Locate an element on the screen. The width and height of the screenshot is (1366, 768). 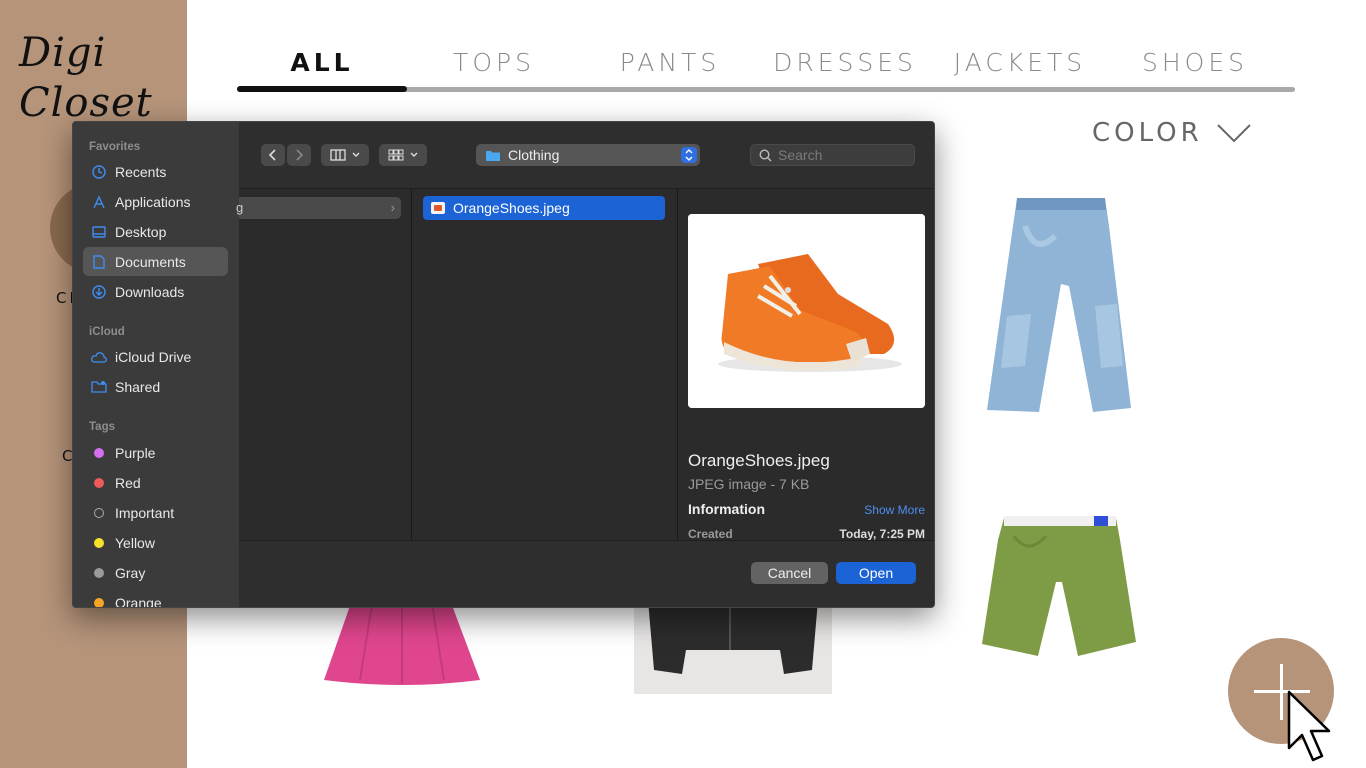
sidebar-item-label: Gray is located at coordinates (130, 572).